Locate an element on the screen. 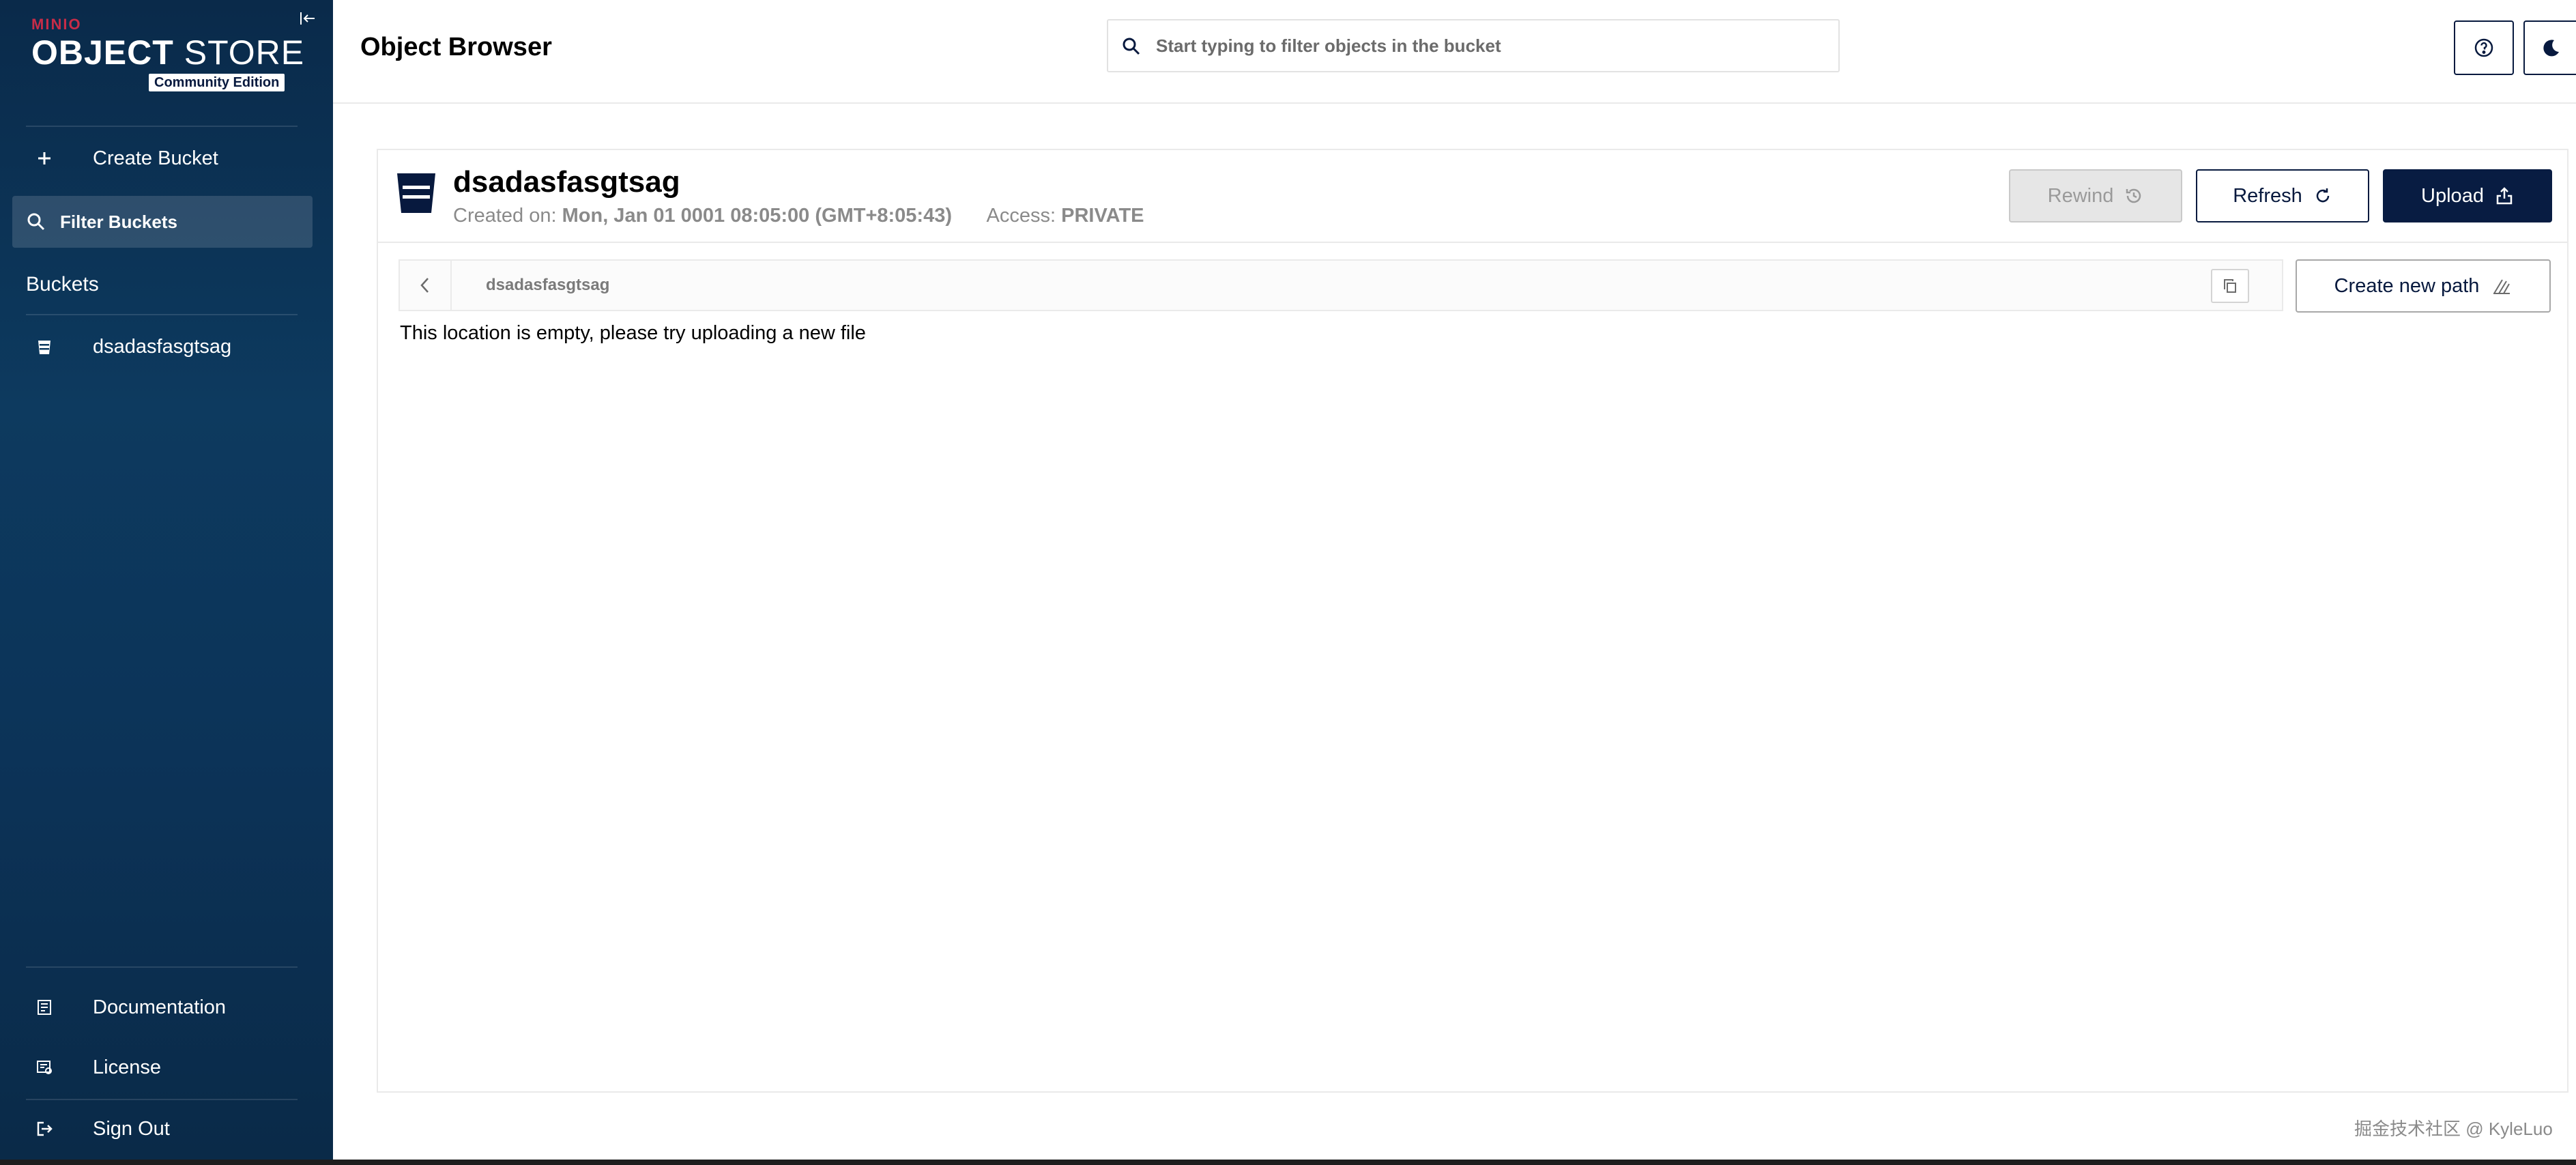 The image size is (2576, 1165). documentation-link: Documentation is located at coordinates (166, 1007).